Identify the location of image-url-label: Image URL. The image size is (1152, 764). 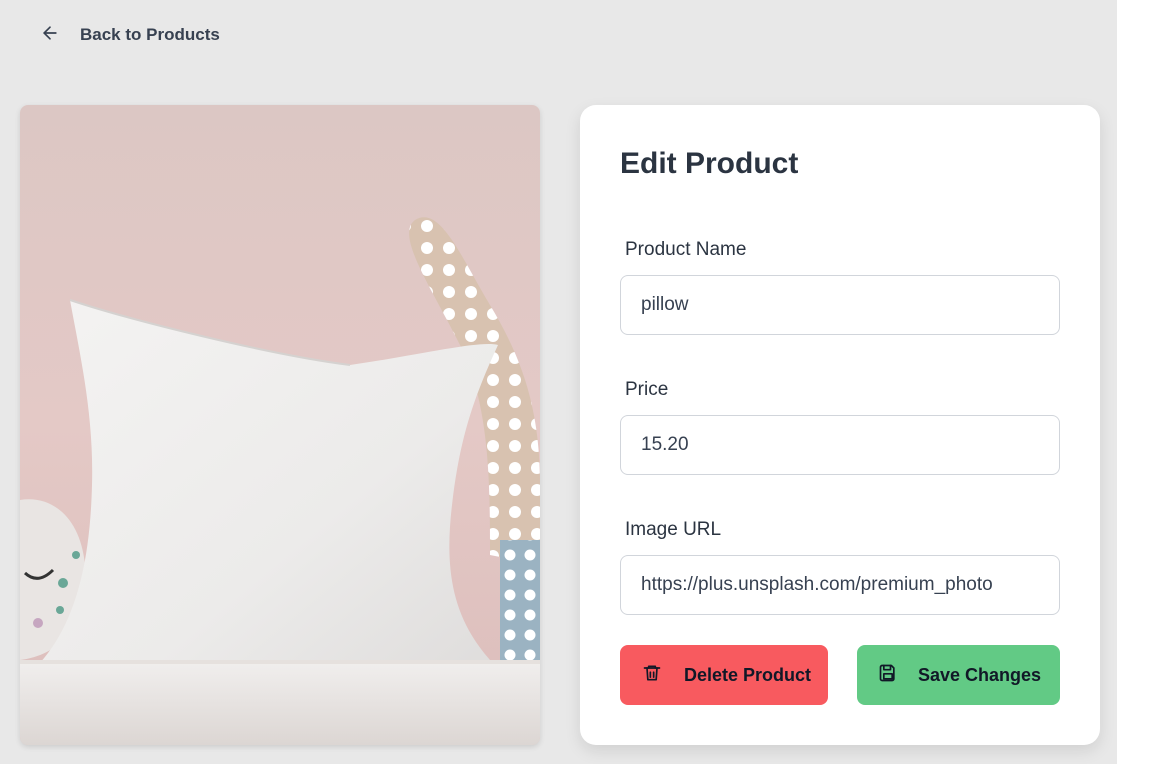
(673, 529).